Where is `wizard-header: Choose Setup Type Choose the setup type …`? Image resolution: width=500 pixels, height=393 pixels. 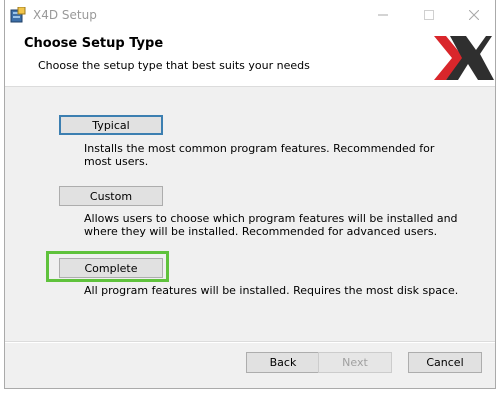 wizard-header: Choose Setup Type Choose the setup type … is located at coordinates (250, 58).